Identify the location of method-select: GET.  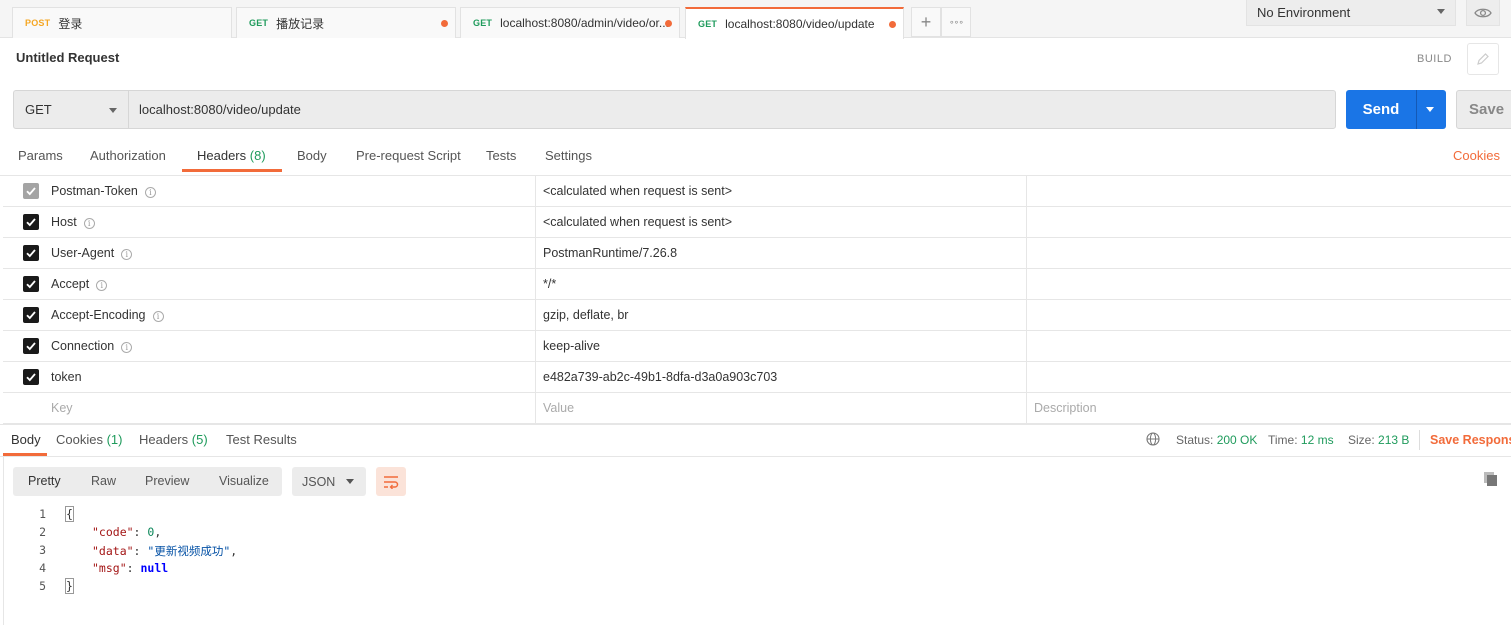
(70, 109).